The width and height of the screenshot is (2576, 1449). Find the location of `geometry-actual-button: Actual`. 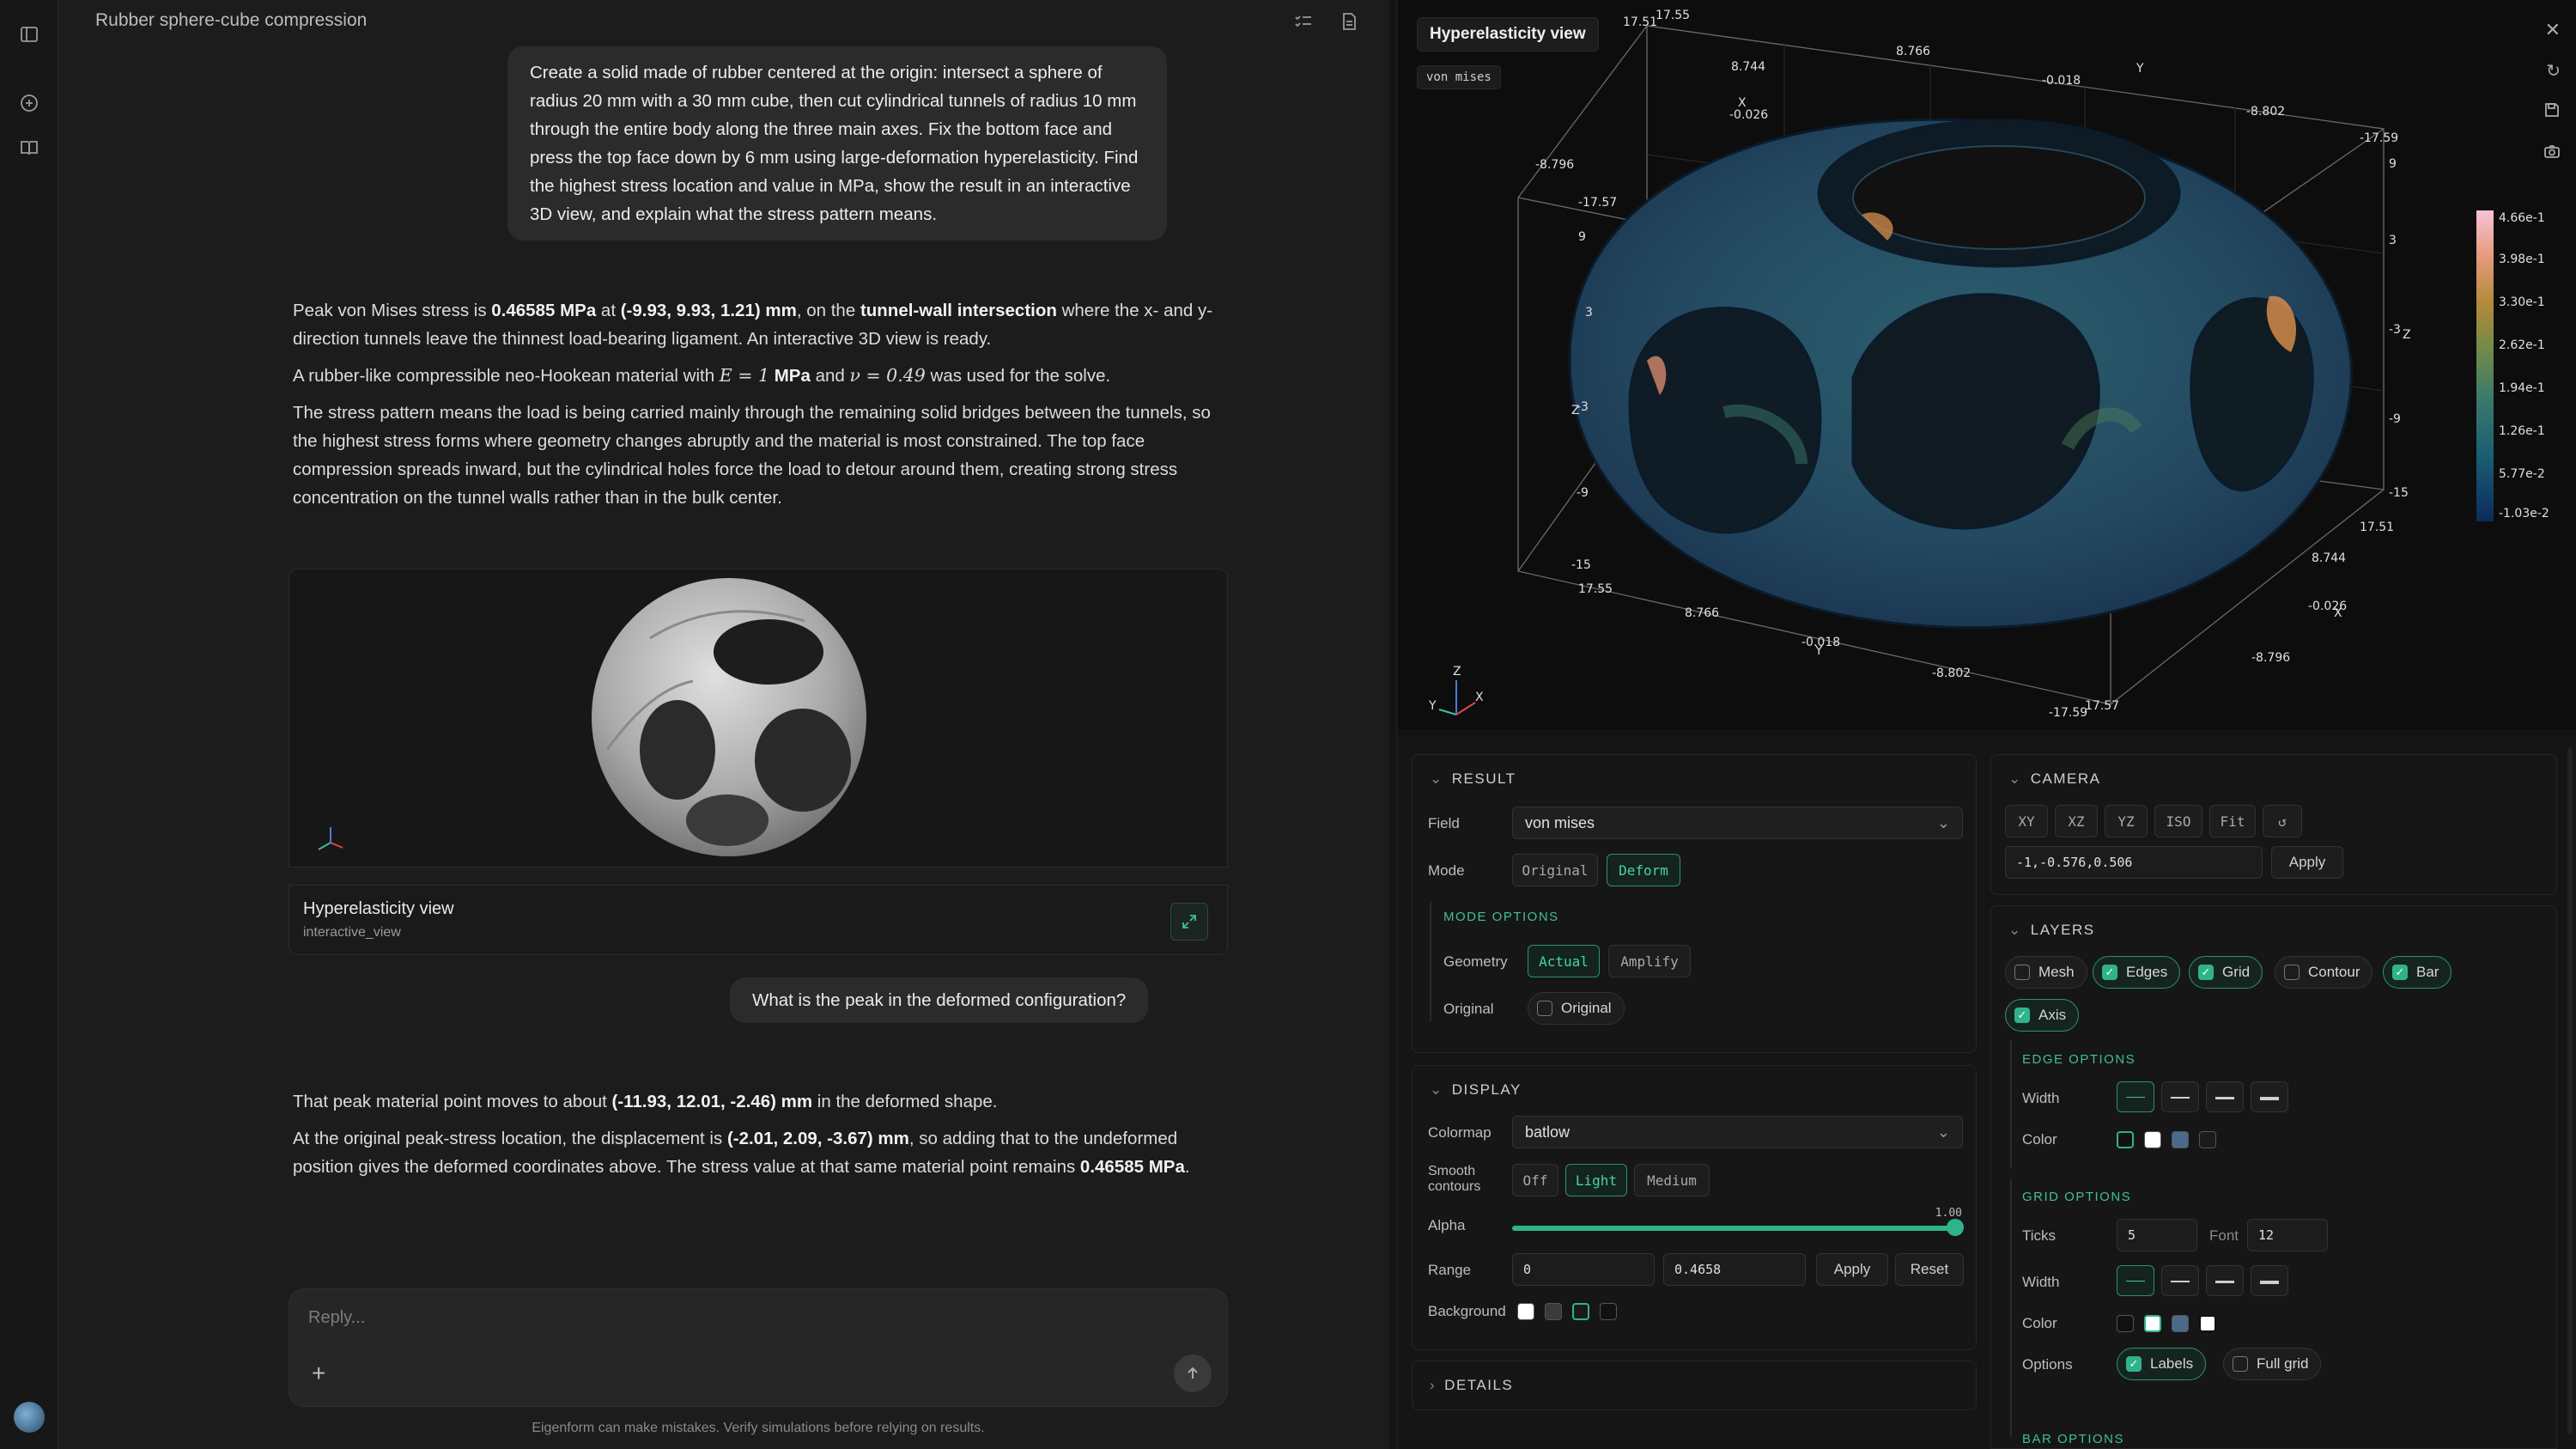

geometry-actual-button: Actual is located at coordinates (1564, 961).